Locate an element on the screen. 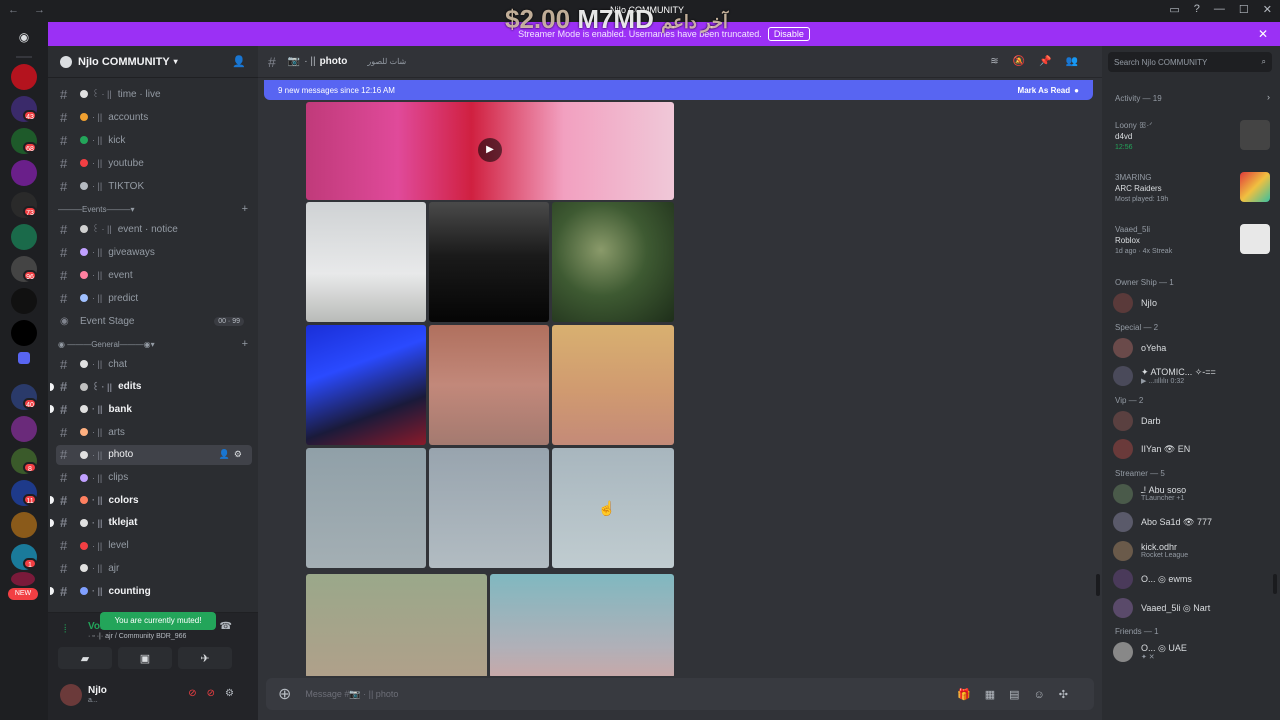 This screenshot has height=720, width=1280. channel-clips: # · || clips is located at coordinates (154, 478).